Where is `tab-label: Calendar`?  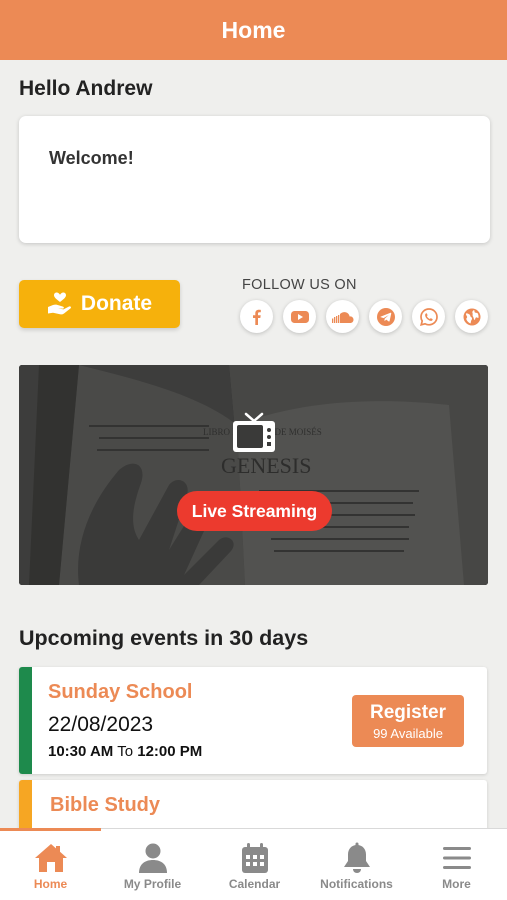
tab-label: Calendar is located at coordinates (254, 884).